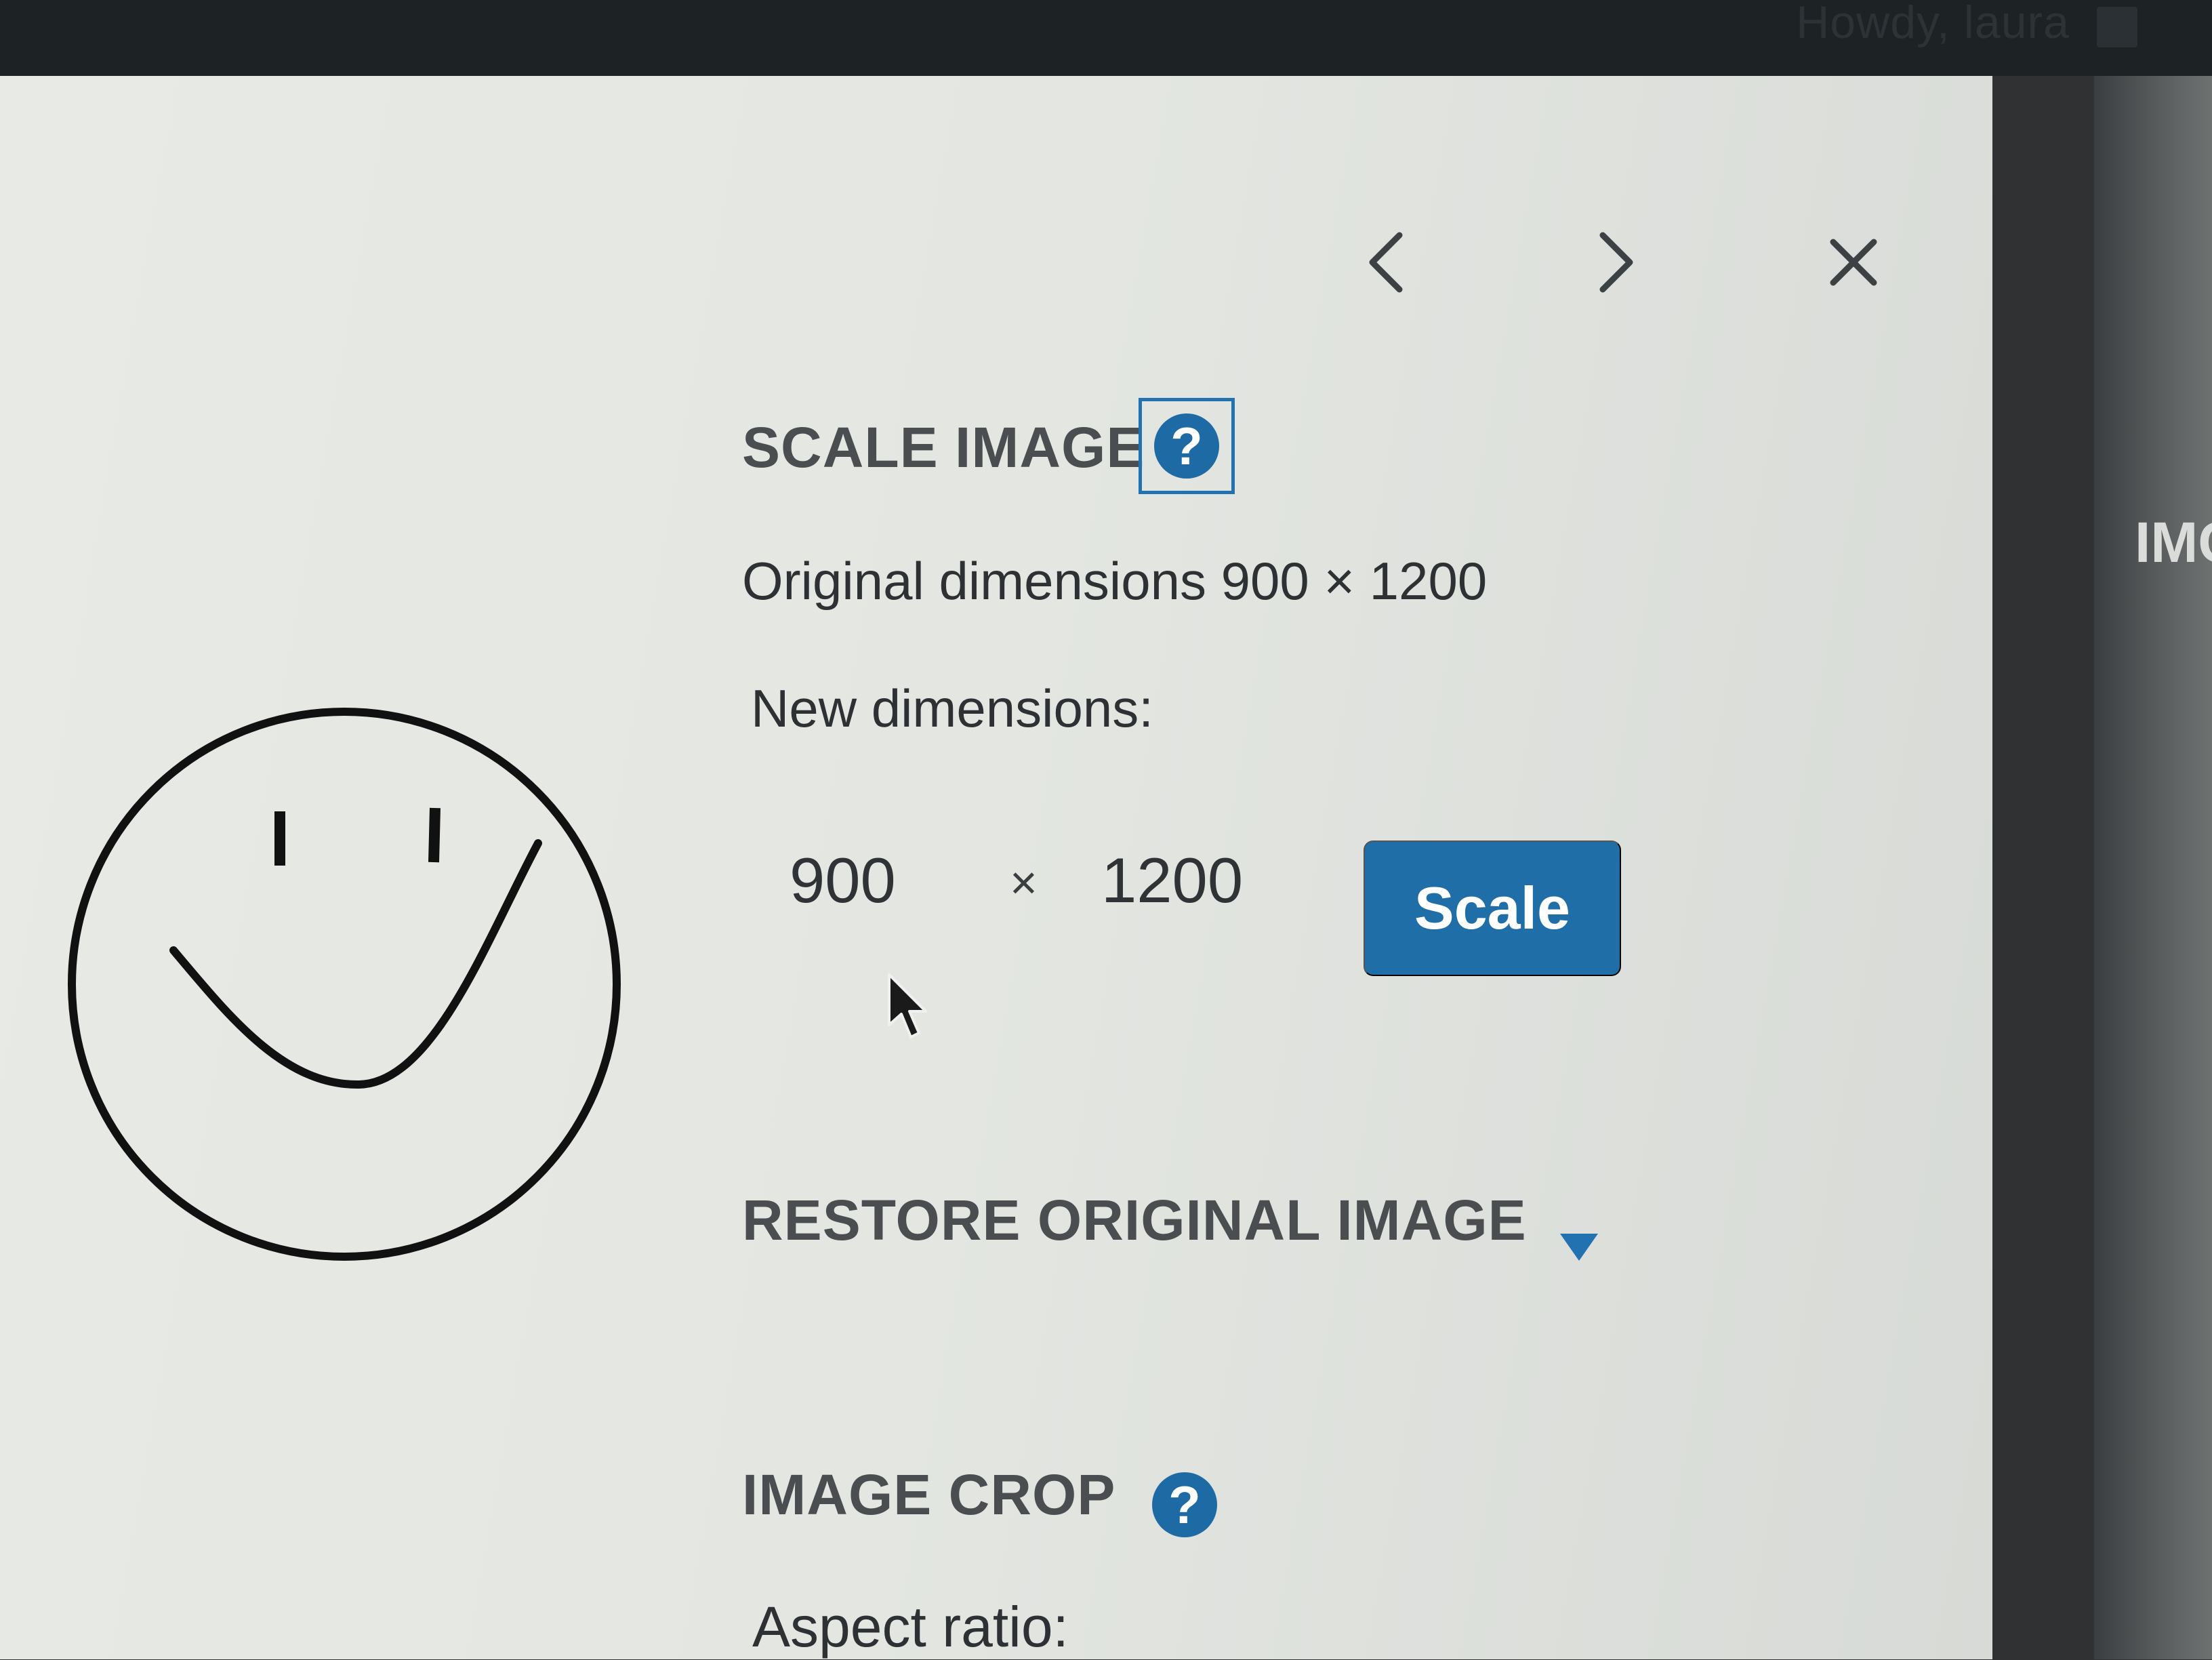 The width and height of the screenshot is (2212, 1660). What do you see at coordinates (908, 1005) in the screenshot?
I see `mouse-pointer-icon` at bounding box center [908, 1005].